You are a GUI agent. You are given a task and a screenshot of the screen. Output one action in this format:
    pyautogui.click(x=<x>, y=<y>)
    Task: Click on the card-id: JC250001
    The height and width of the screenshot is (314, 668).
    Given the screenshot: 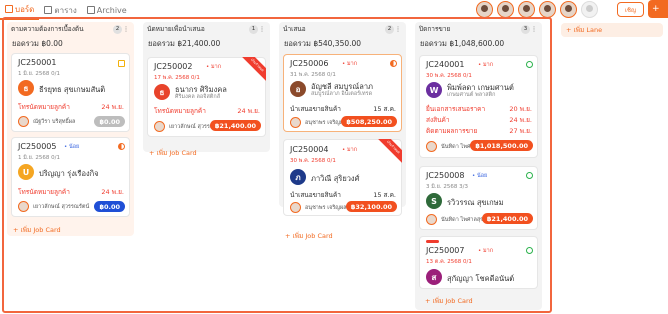 What is the action you would take?
    pyautogui.click(x=37, y=62)
    